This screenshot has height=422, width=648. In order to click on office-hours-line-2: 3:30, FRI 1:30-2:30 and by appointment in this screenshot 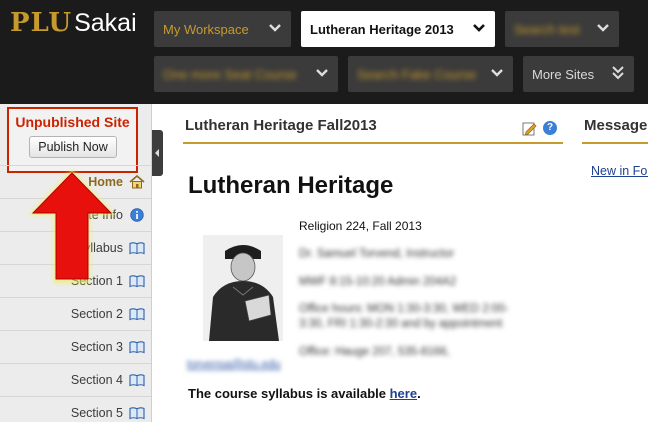, I will do `click(401, 324)`.